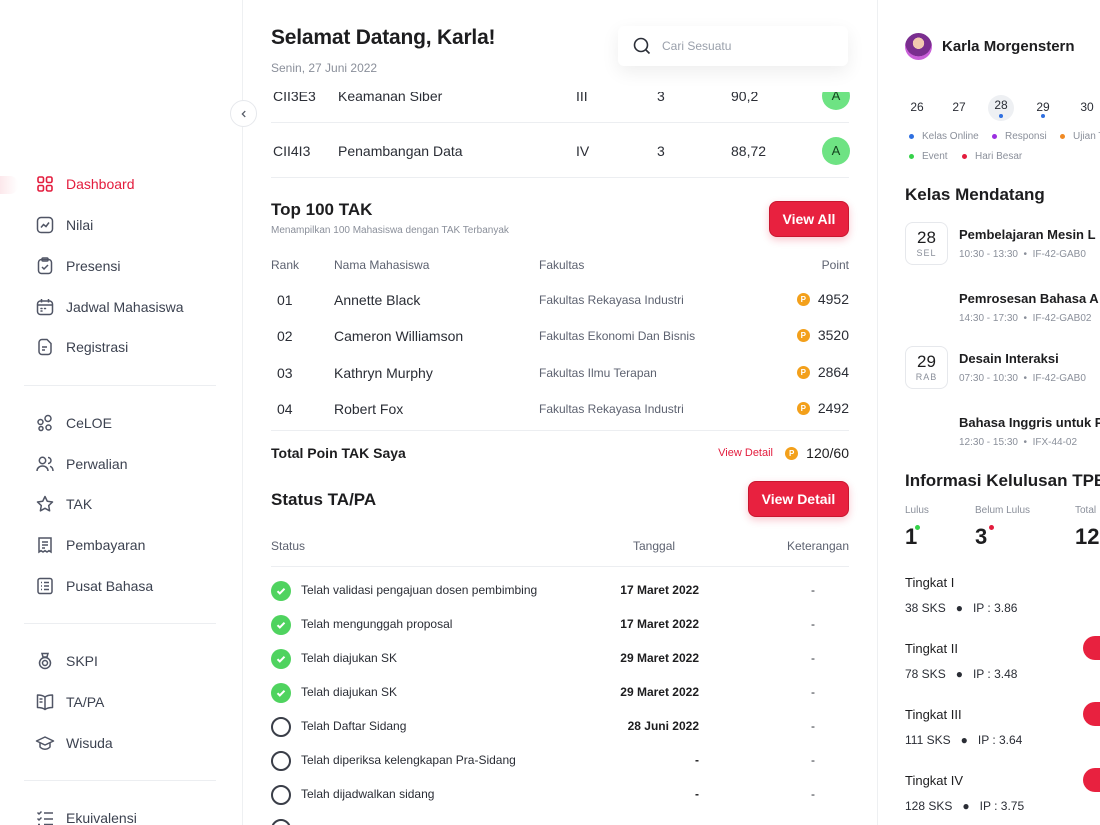 The width and height of the screenshot is (1100, 825). I want to click on rank: 03, so click(285, 373).